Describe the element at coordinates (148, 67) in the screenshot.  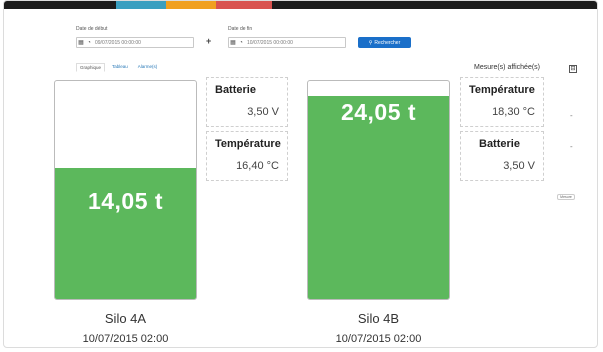
I see `tab-alarmes: Alarme(s)` at that location.